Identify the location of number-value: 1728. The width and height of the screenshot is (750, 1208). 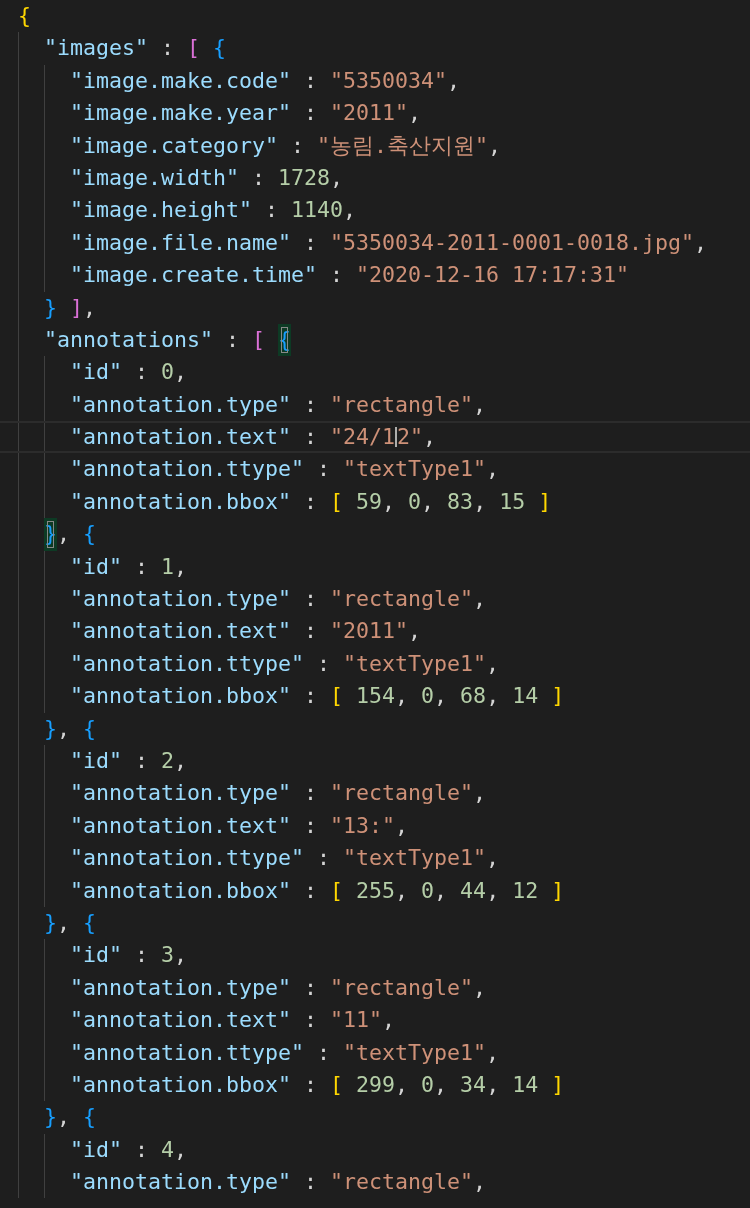
(304, 177).